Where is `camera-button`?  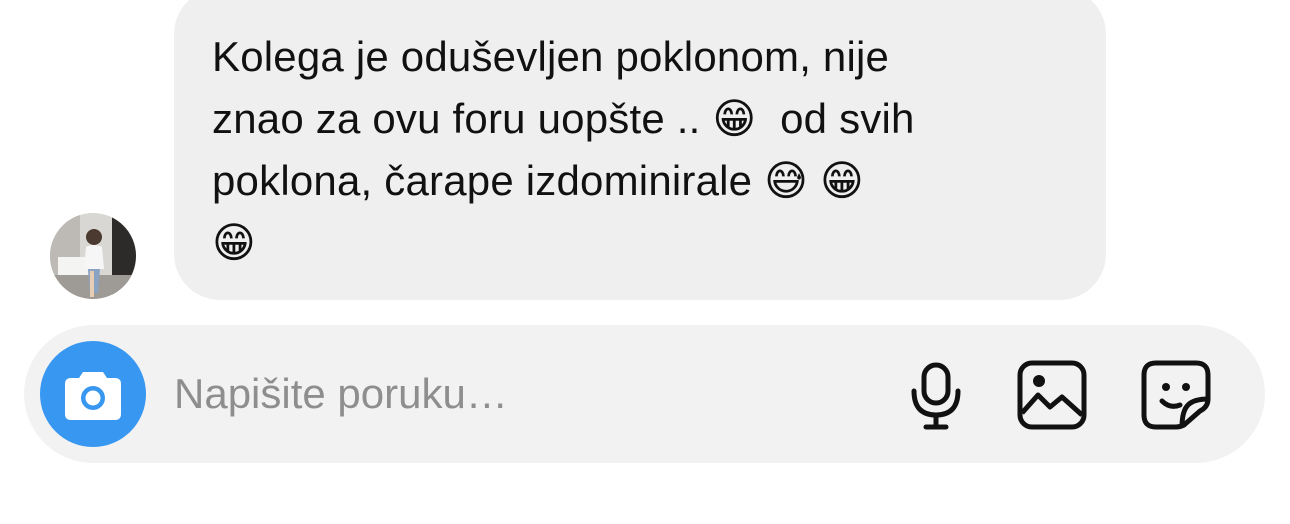
camera-button is located at coordinates (93, 394).